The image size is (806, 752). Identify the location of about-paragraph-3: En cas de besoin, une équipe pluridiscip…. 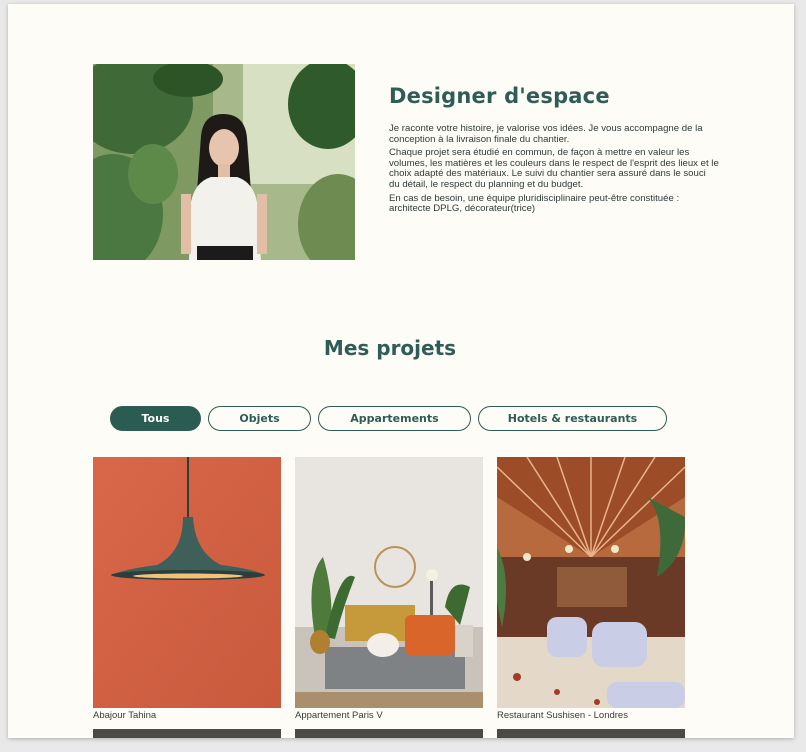
(534, 203).